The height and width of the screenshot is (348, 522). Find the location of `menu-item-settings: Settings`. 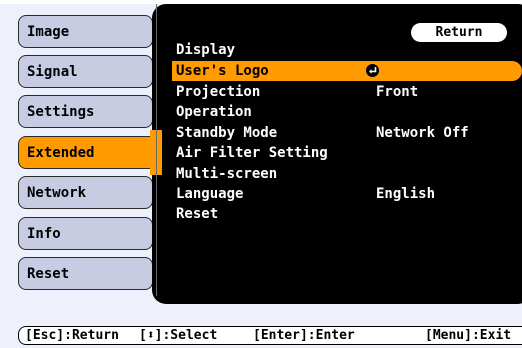

menu-item-settings: Settings is located at coordinates (85, 111).